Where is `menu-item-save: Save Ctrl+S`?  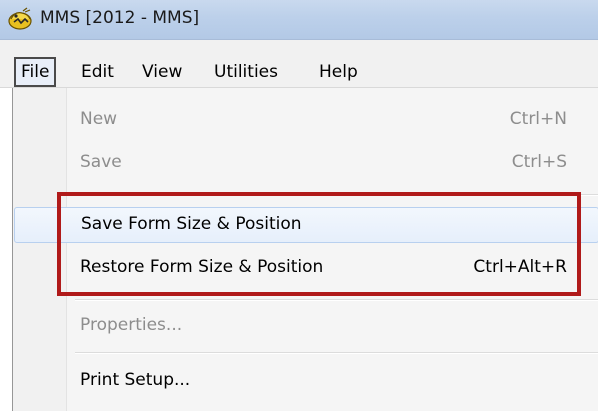
menu-item-save: Save Ctrl+S is located at coordinates (333, 163).